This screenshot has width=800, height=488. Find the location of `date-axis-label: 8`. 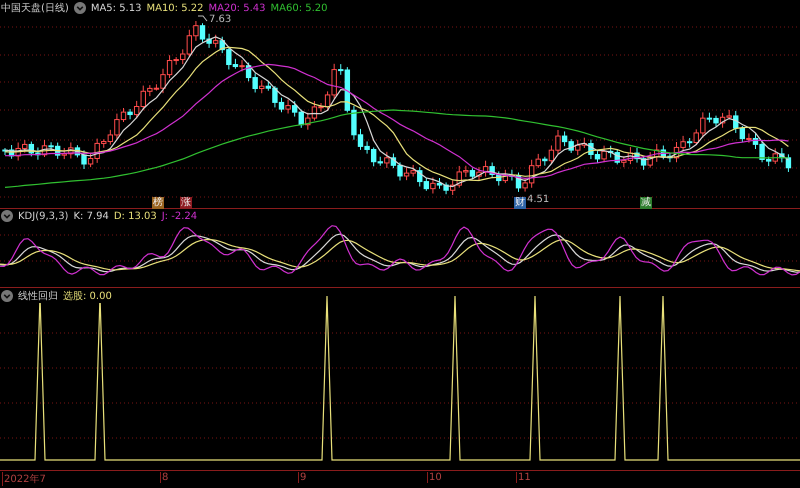

date-axis-label: 8 is located at coordinates (164, 478).